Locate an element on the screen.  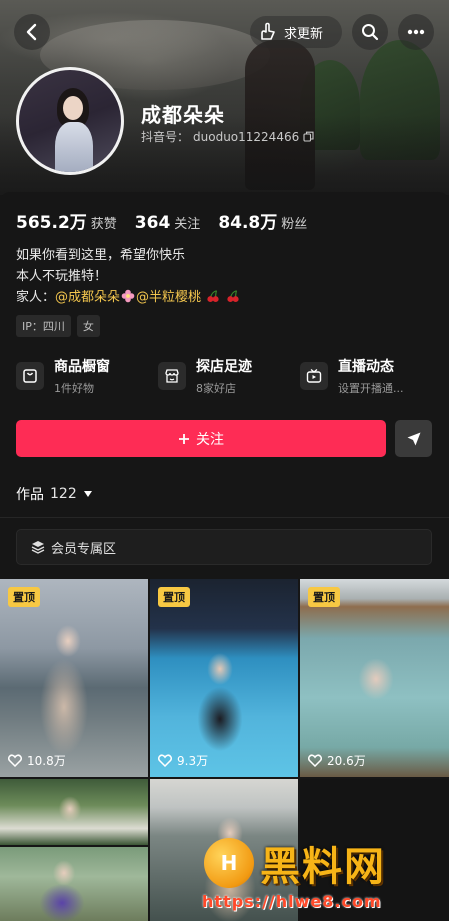
avatar is located at coordinates (70, 121).